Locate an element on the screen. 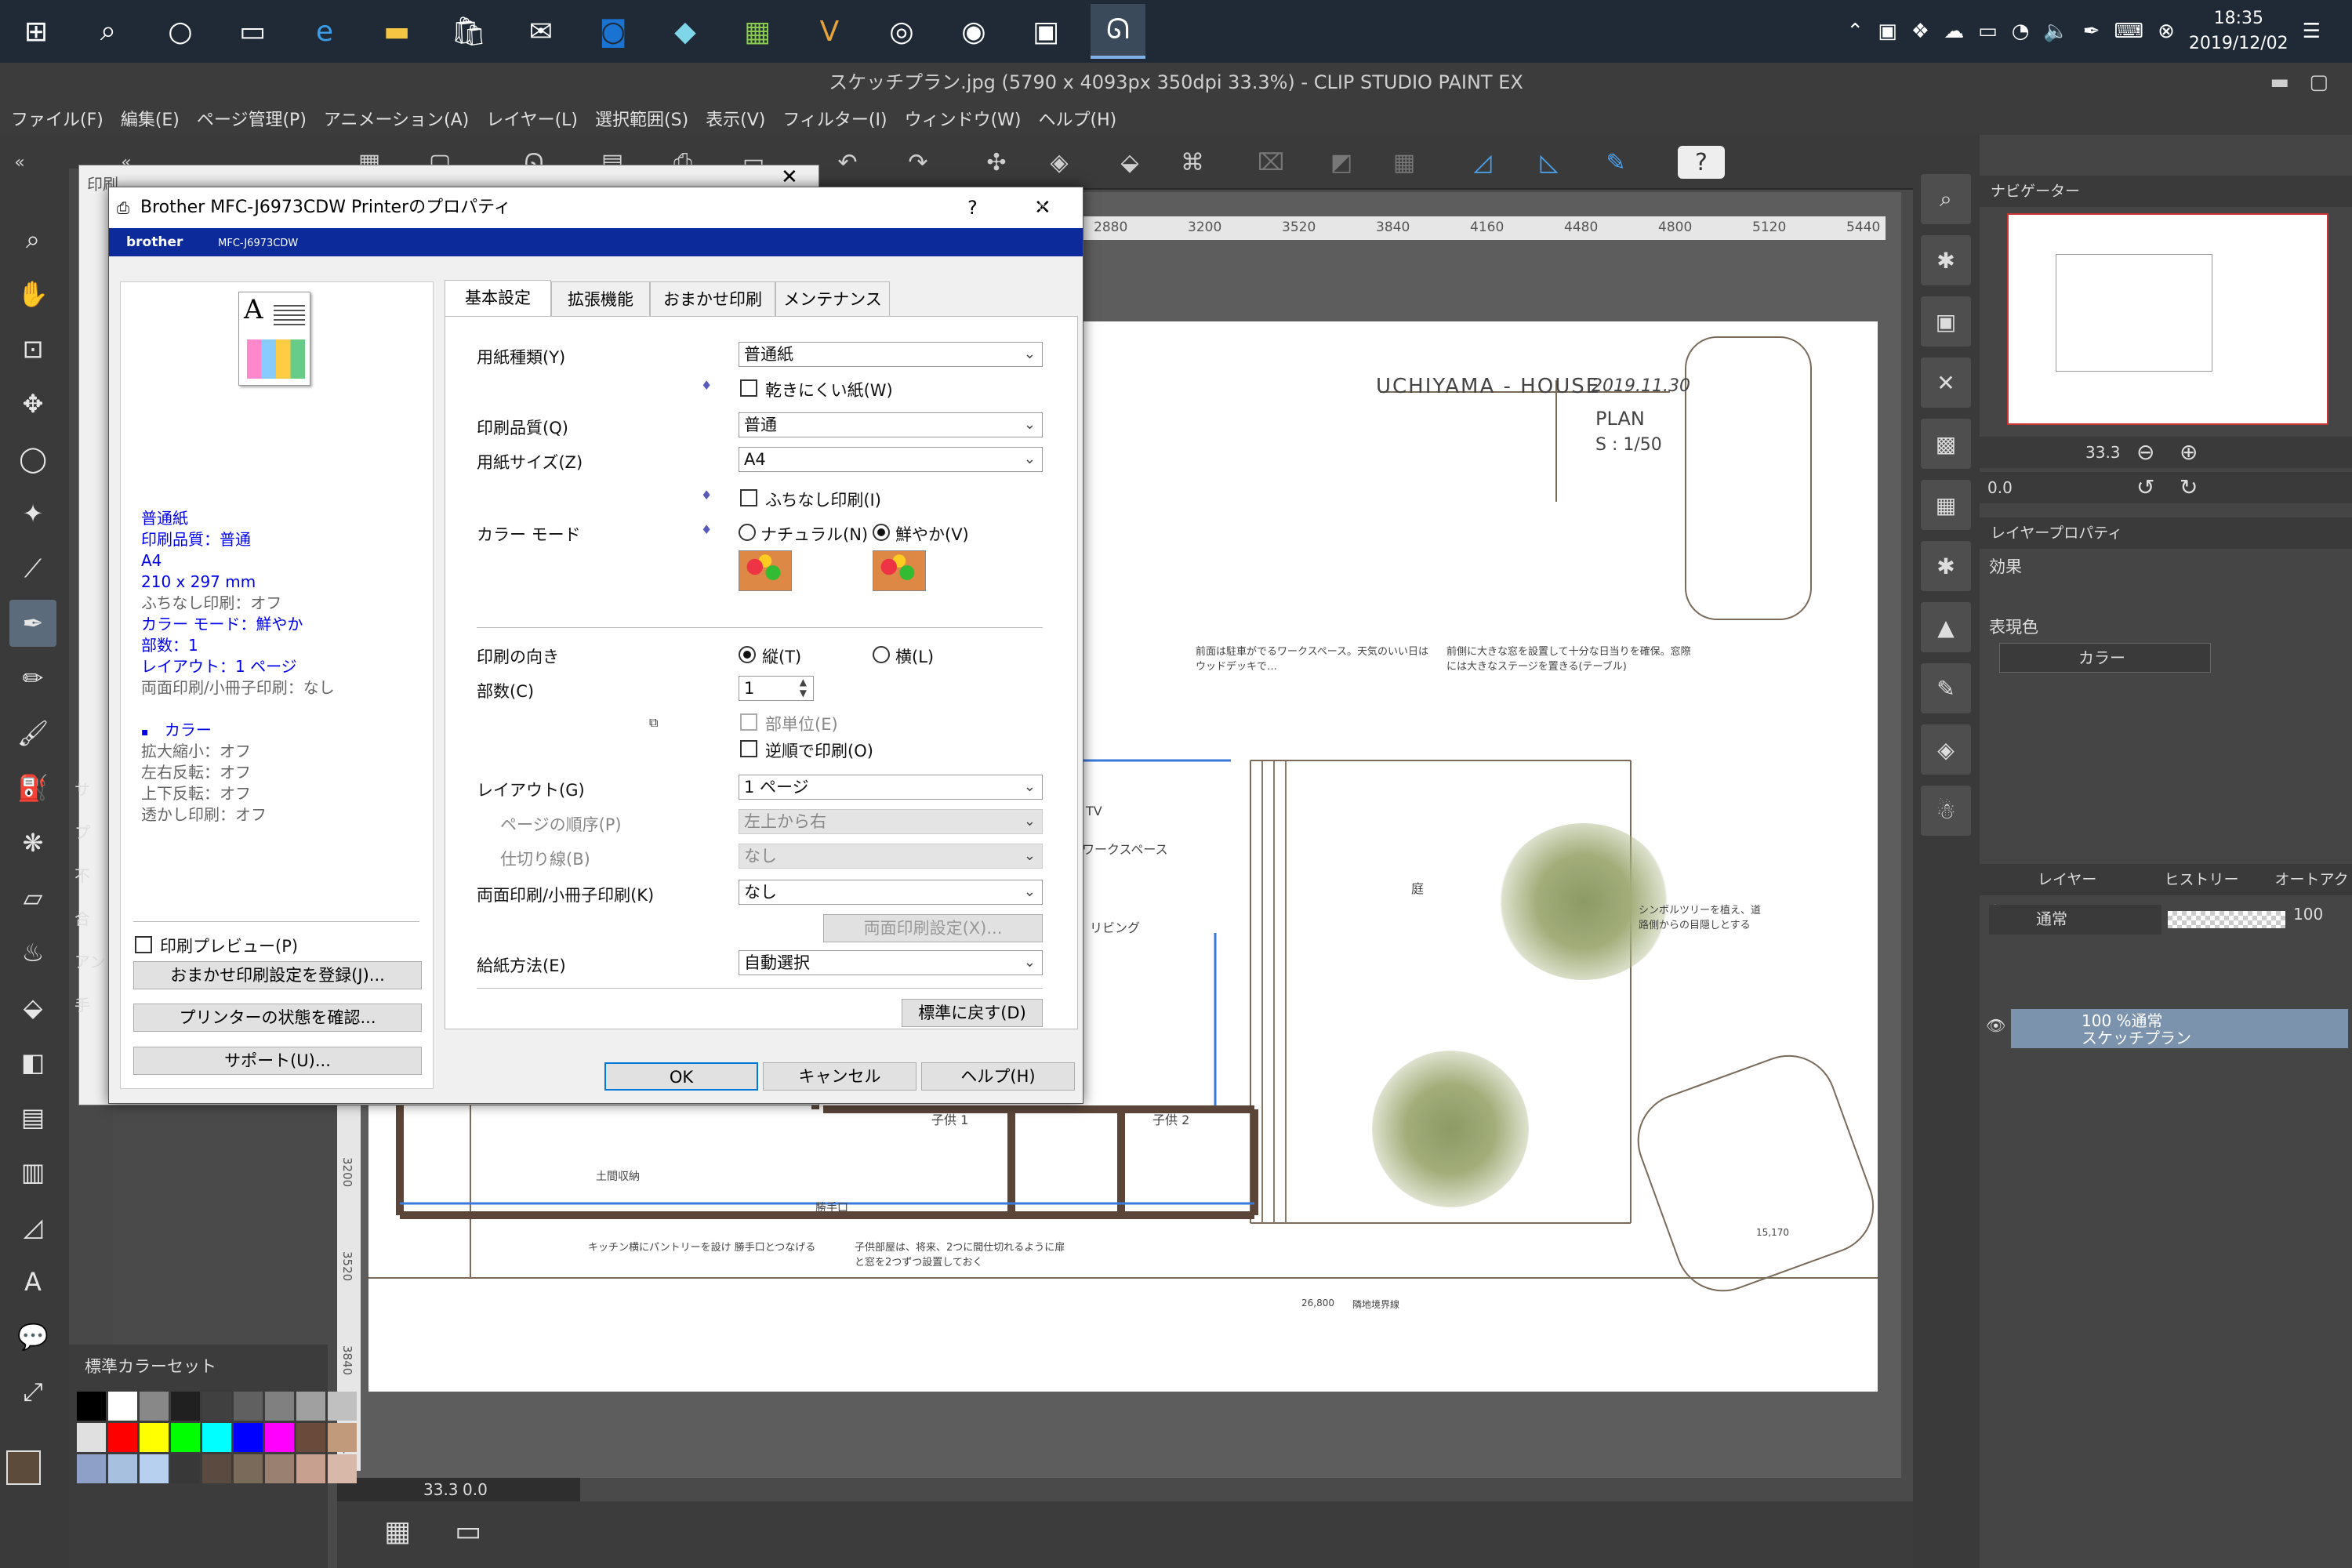  clip-studio-icon: ᘏ is located at coordinates (1118, 32).